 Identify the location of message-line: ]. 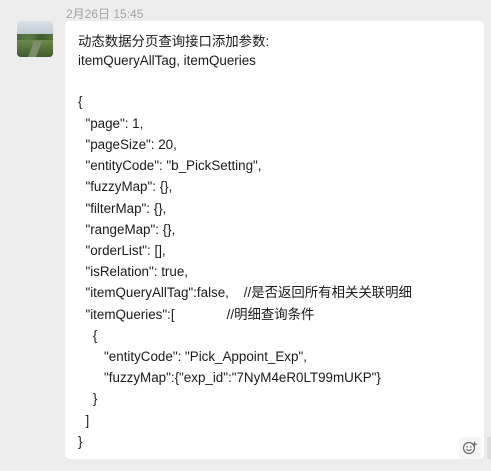
(84, 420).